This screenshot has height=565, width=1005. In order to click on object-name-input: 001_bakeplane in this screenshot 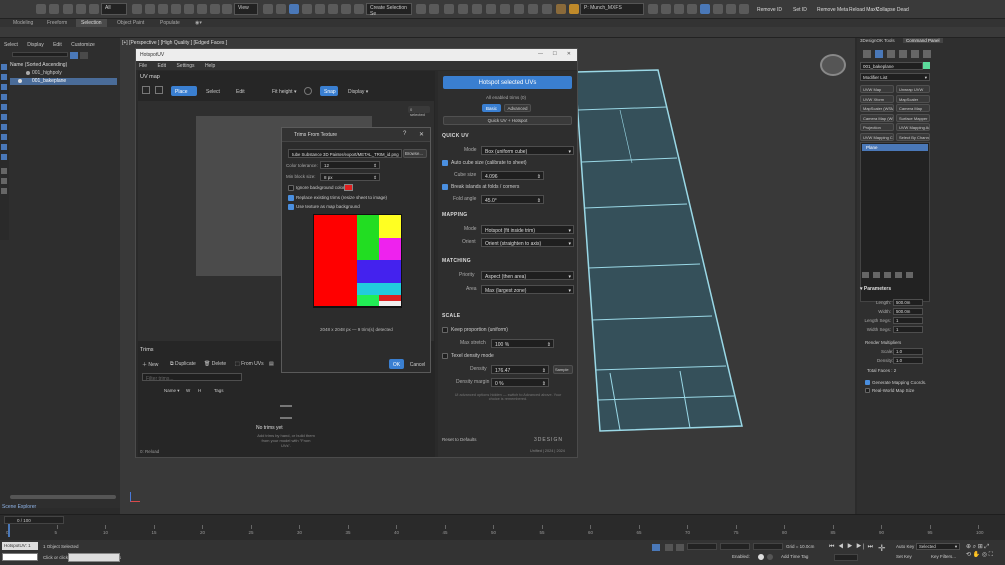, I will do `click(891, 66)`.